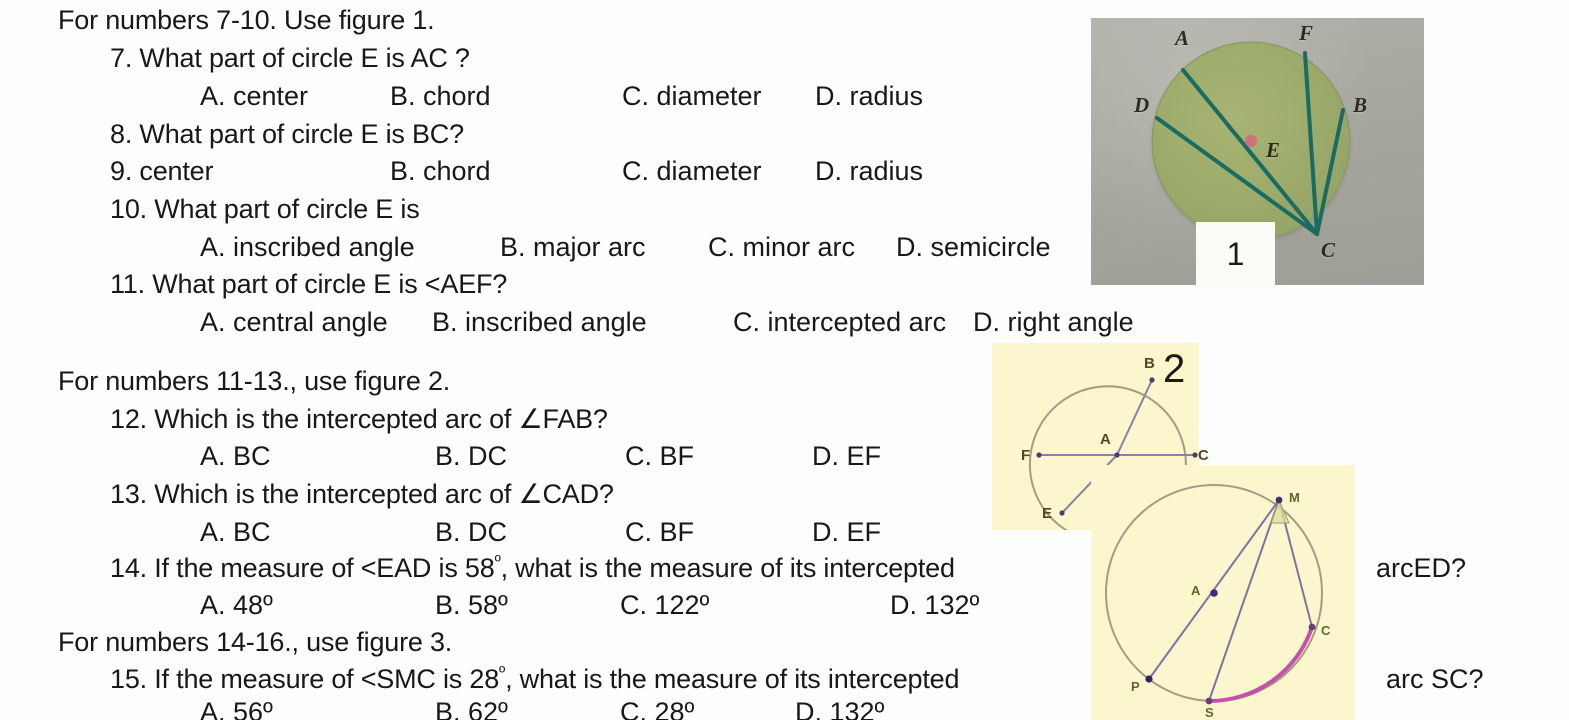  What do you see at coordinates (471, 605) in the screenshot?
I see `q14-option-b: B. 58º` at bounding box center [471, 605].